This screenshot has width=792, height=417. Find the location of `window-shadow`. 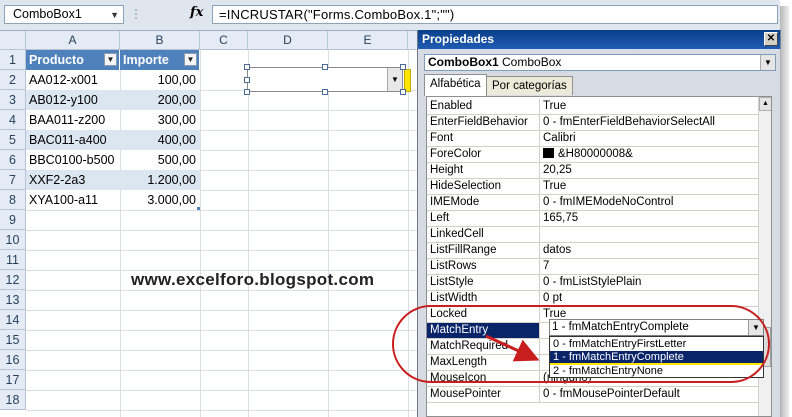

window-shadow is located at coordinates (784, 211).